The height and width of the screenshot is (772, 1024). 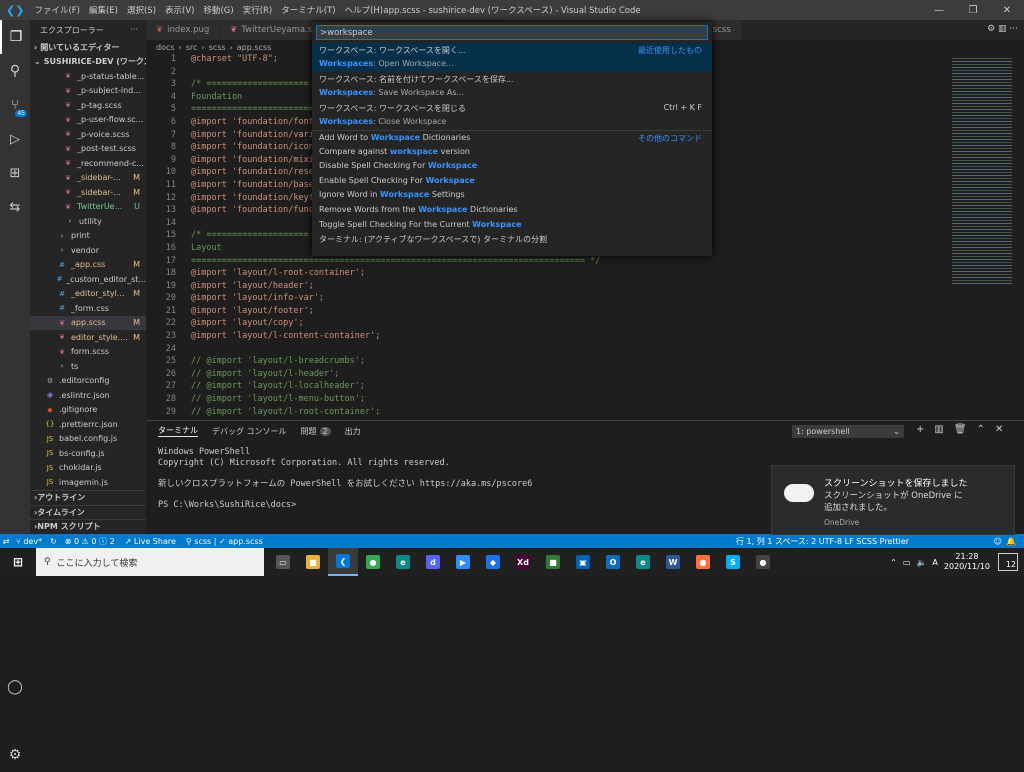 I want to click on close-panel-icon: ✕, so click(x=999, y=429).